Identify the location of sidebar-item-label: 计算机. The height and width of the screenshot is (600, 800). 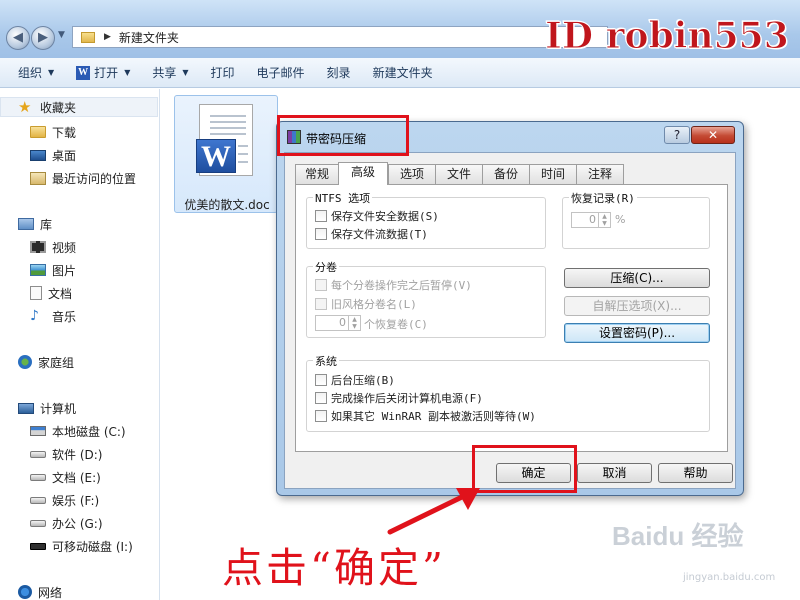
(58, 408).